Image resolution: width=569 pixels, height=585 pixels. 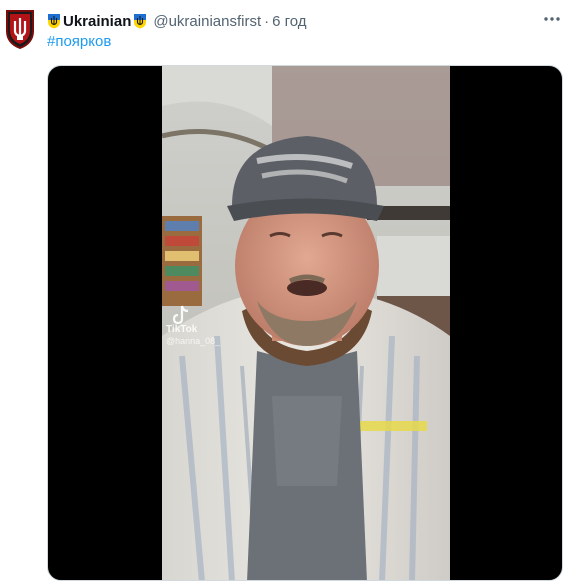 I want to click on tiktok-logo-icon, so click(x=180, y=315).